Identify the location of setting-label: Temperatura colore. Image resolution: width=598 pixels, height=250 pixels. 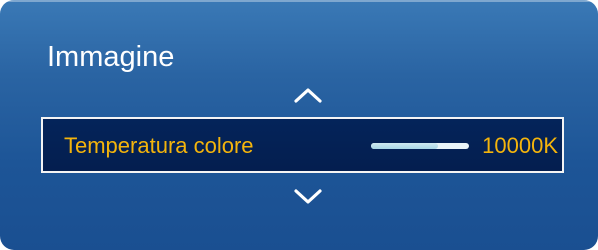
(159, 145).